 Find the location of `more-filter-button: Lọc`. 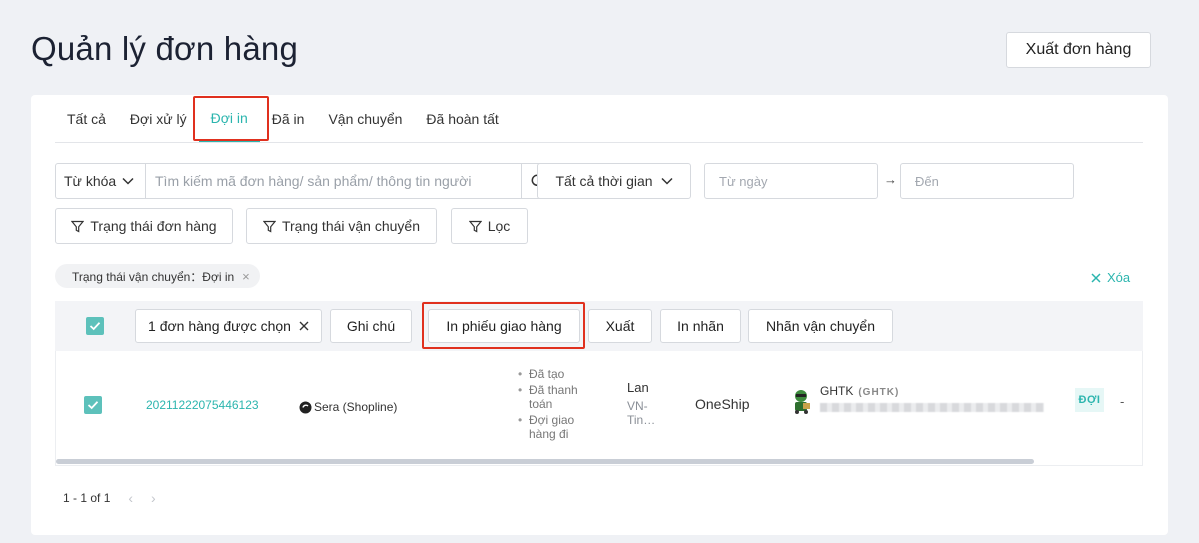

more-filter-button: Lọc is located at coordinates (489, 226).